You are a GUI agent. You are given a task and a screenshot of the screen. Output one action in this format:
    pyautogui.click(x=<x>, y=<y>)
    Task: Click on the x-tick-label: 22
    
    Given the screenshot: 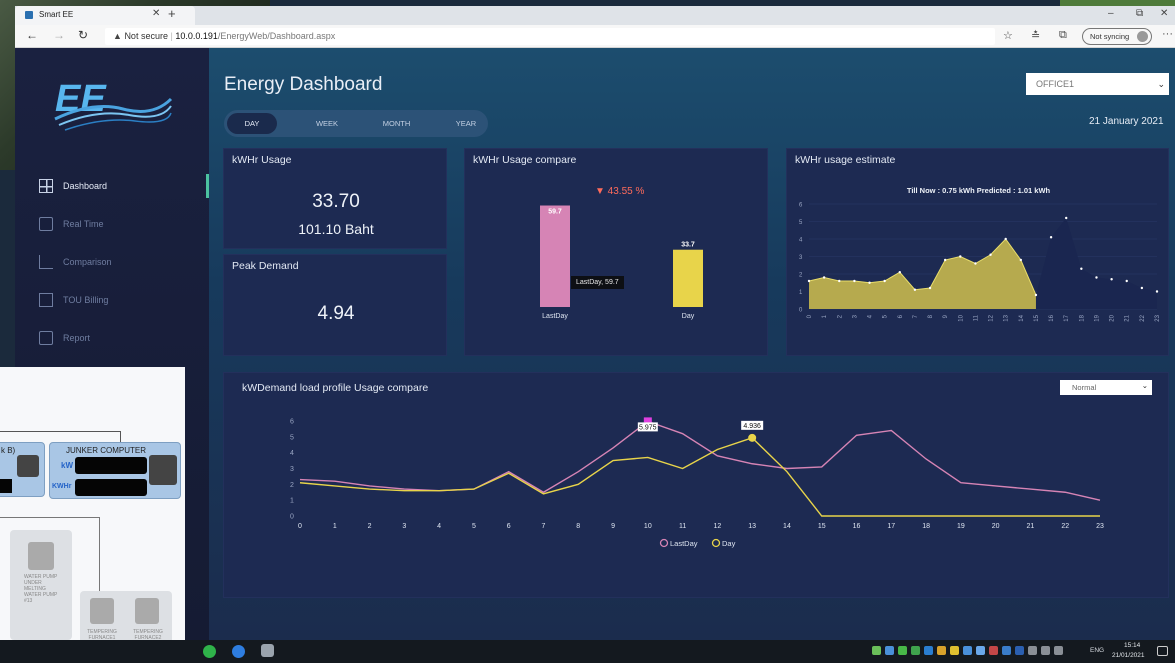 What is the action you would take?
    pyautogui.click(x=1065, y=526)
    